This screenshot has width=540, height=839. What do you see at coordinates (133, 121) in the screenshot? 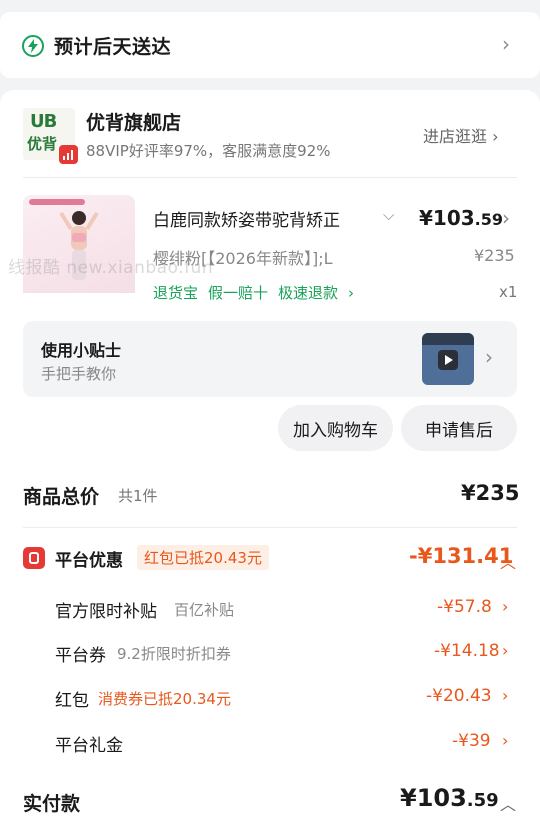
I see `store-name: 优背旗舰店` at bounding box center [133, 121].